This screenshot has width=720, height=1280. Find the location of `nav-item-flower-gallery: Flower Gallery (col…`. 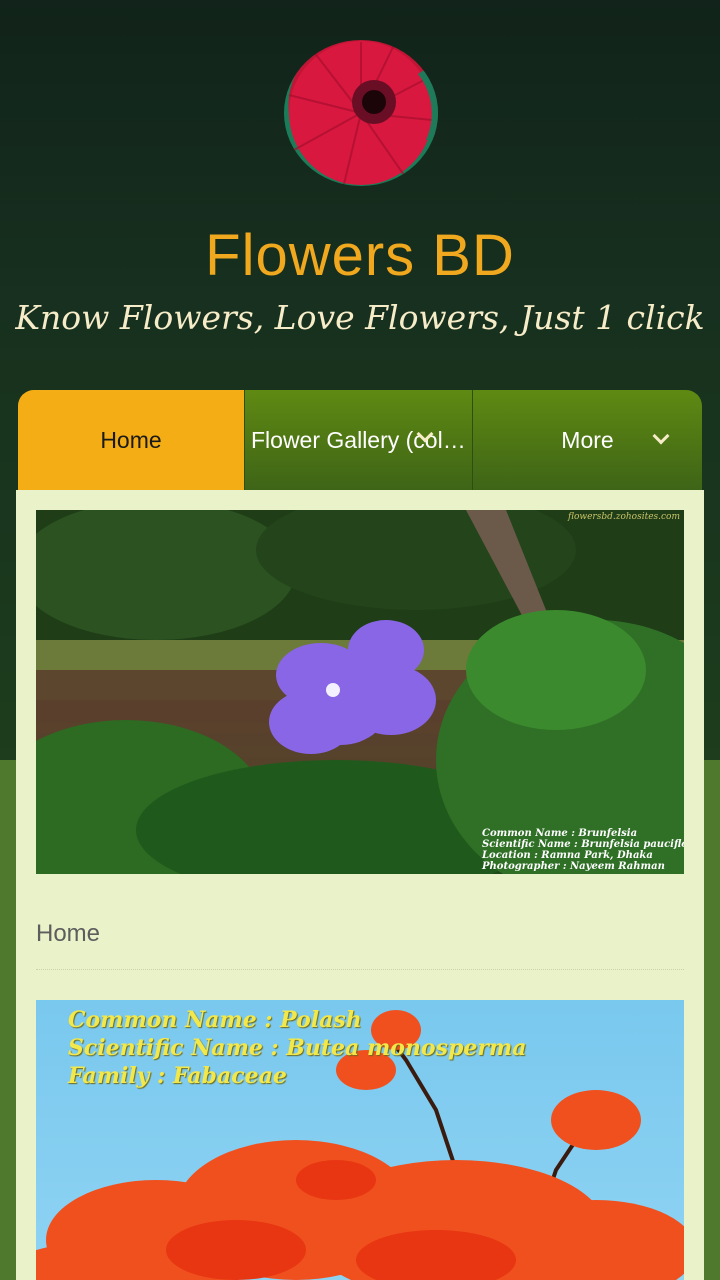

nav-item-flower-gallery: Flower Gallery (col… is located at coordinates (359, 440).